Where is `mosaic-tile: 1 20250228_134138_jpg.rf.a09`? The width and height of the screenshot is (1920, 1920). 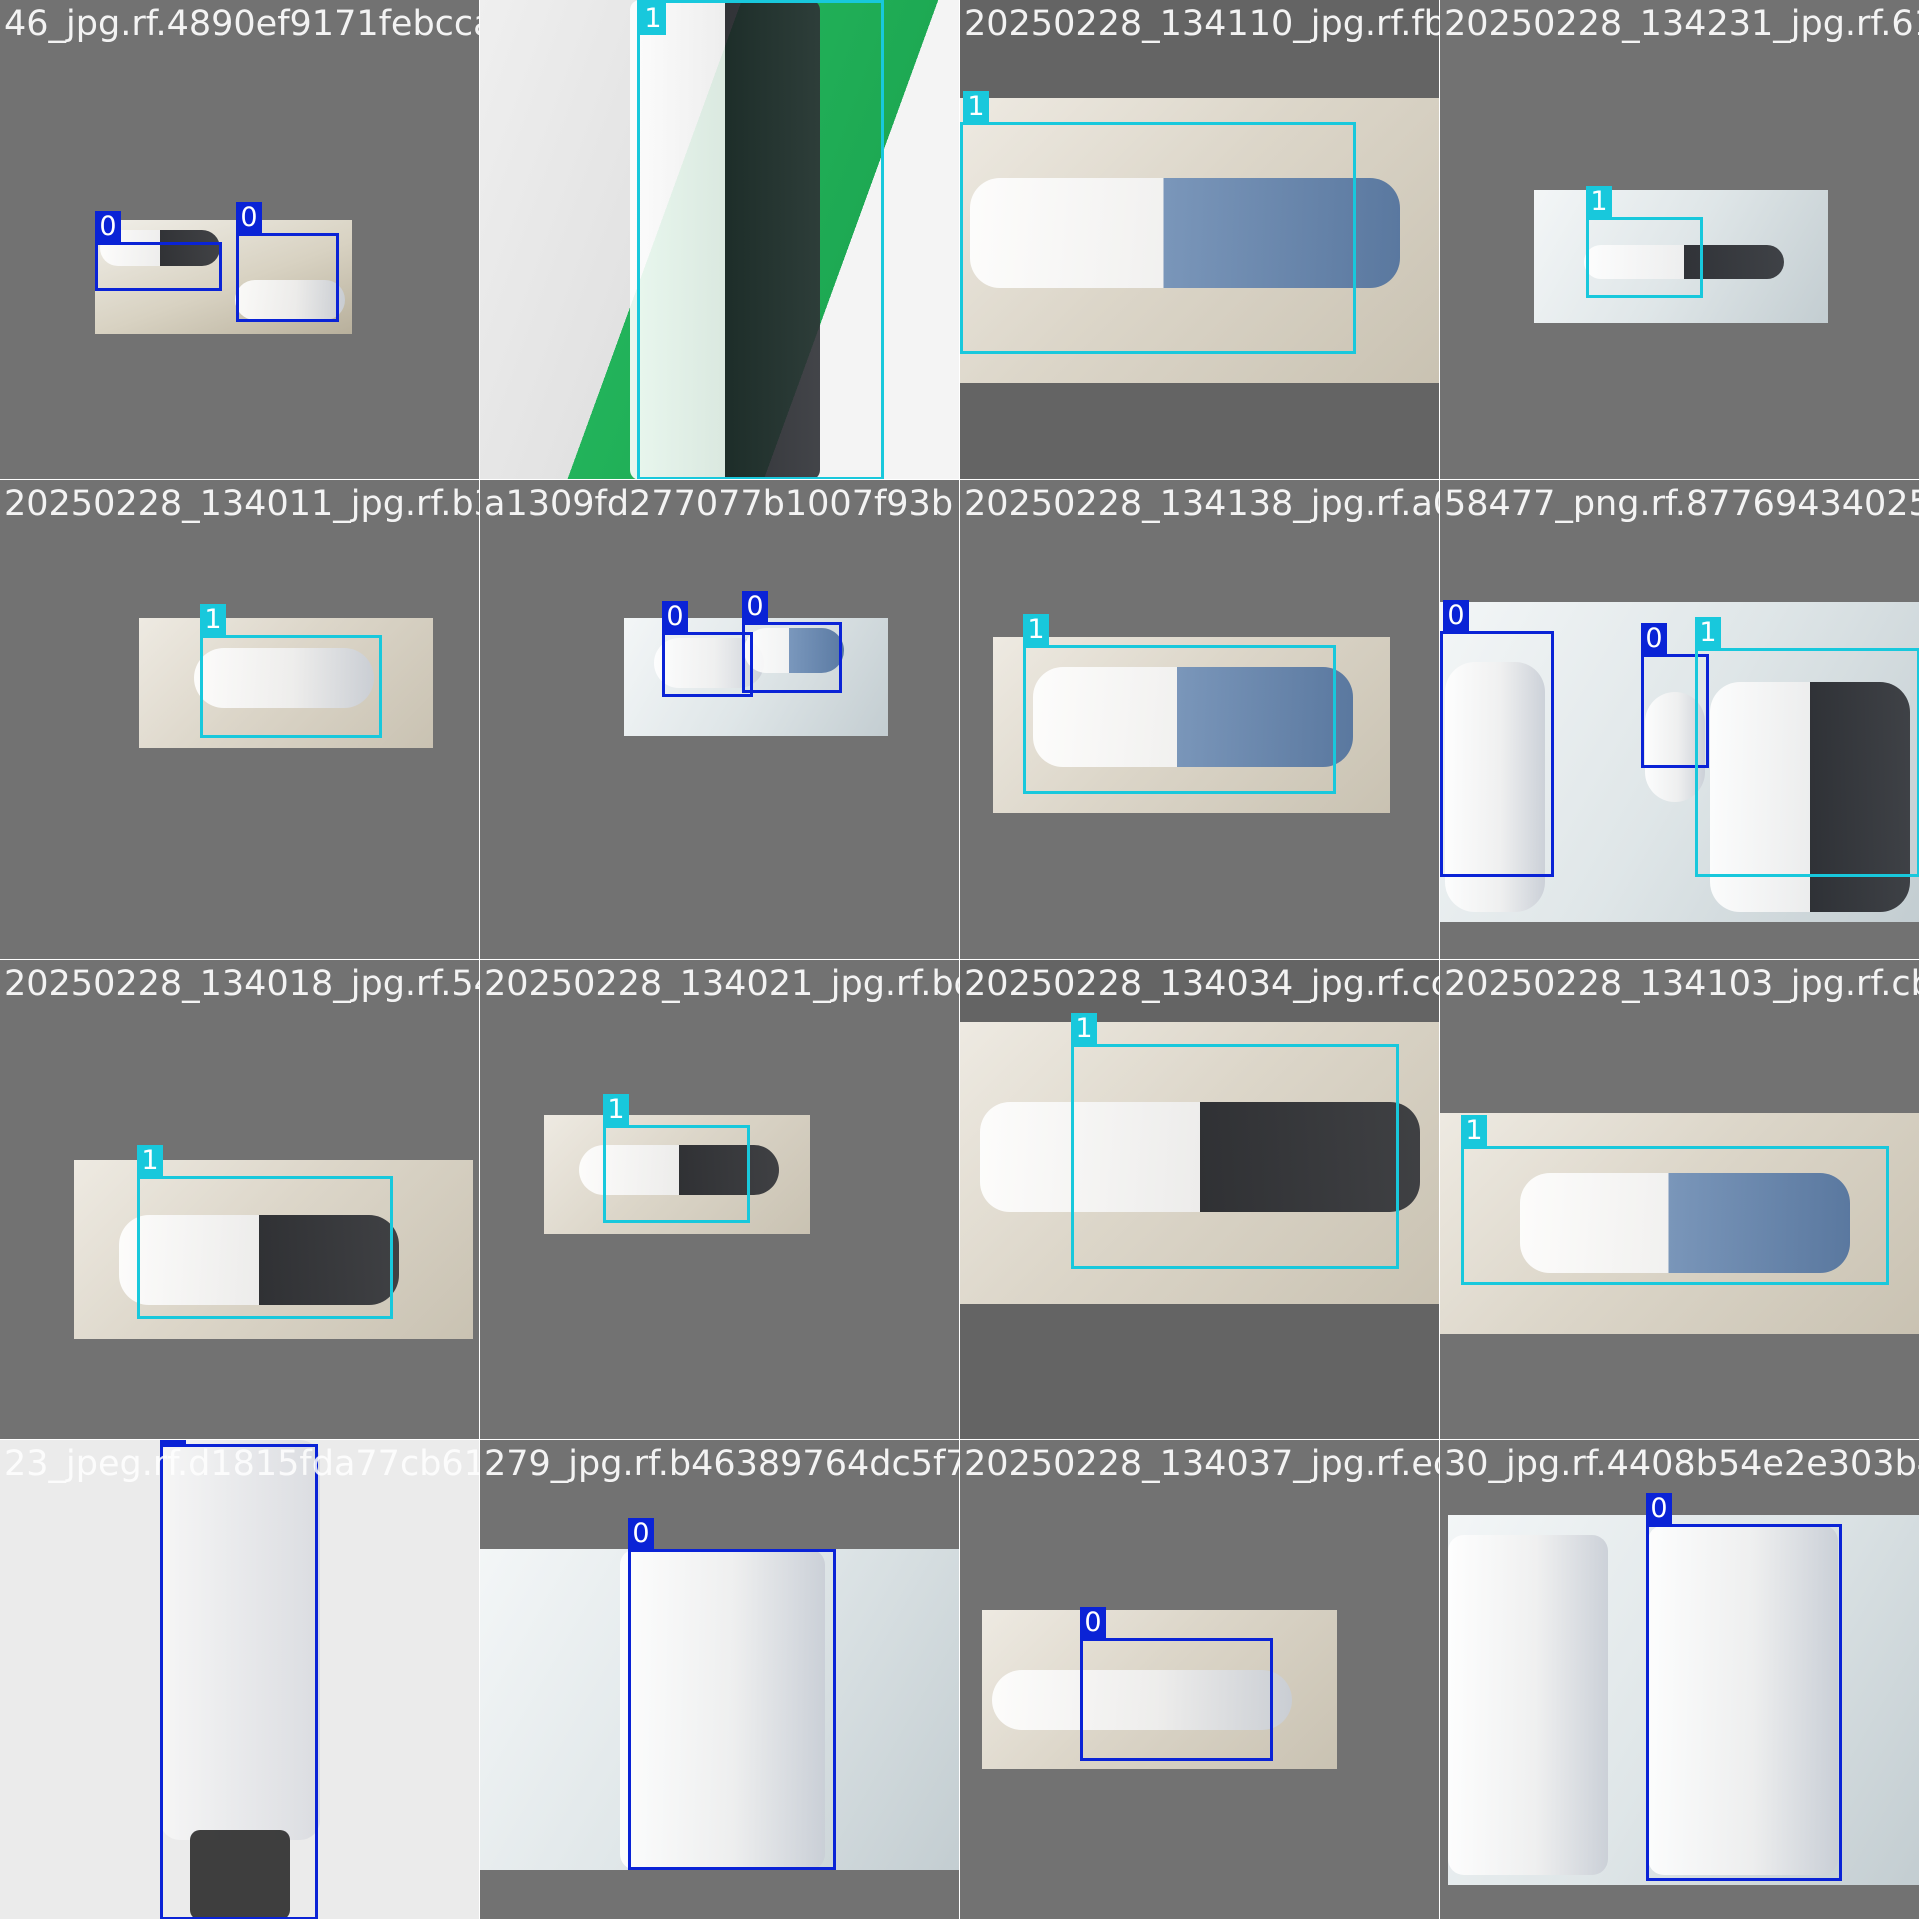
mosaic-tile: 1 20250228_134138_jpg.rf.a09 is located at coordinates (1200, 720).